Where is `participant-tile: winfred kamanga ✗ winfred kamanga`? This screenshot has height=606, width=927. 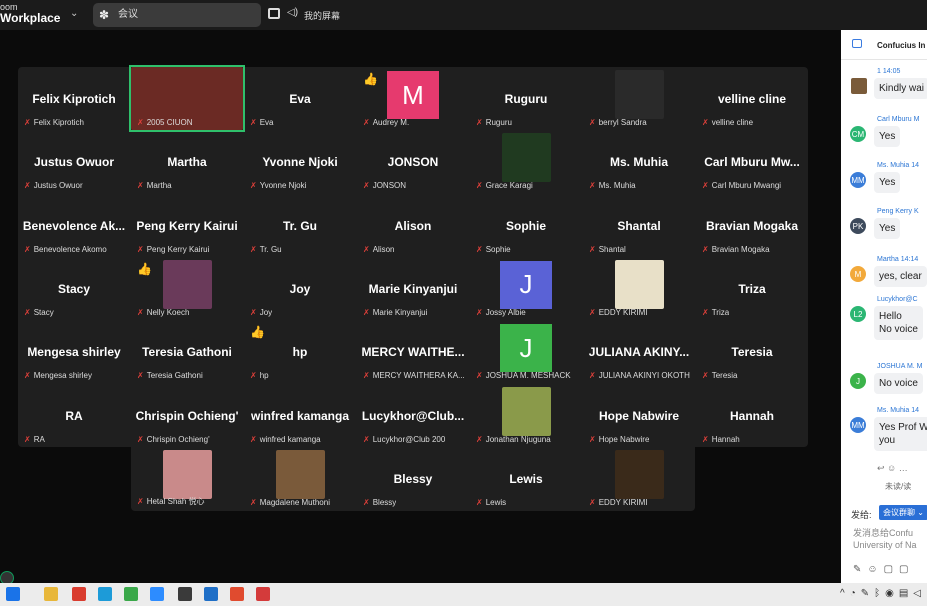
participant-tile: winfred kamanga ✗ winfred kamanga is located at coordinates (300, 415).